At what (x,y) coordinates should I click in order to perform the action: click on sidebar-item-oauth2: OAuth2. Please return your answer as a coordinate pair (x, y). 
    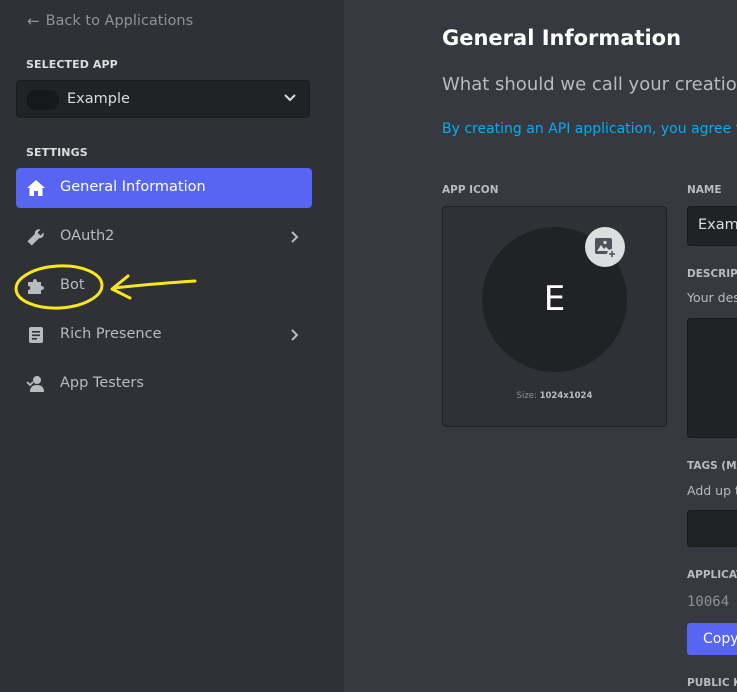
    Looking at the image, I should click on (164, 237).